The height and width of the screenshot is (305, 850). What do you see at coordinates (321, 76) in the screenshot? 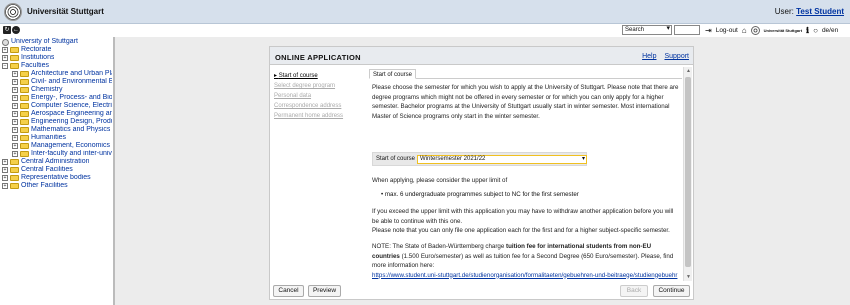
I see `step-start-of-course: Start of course` at bounding box center [321, 76].